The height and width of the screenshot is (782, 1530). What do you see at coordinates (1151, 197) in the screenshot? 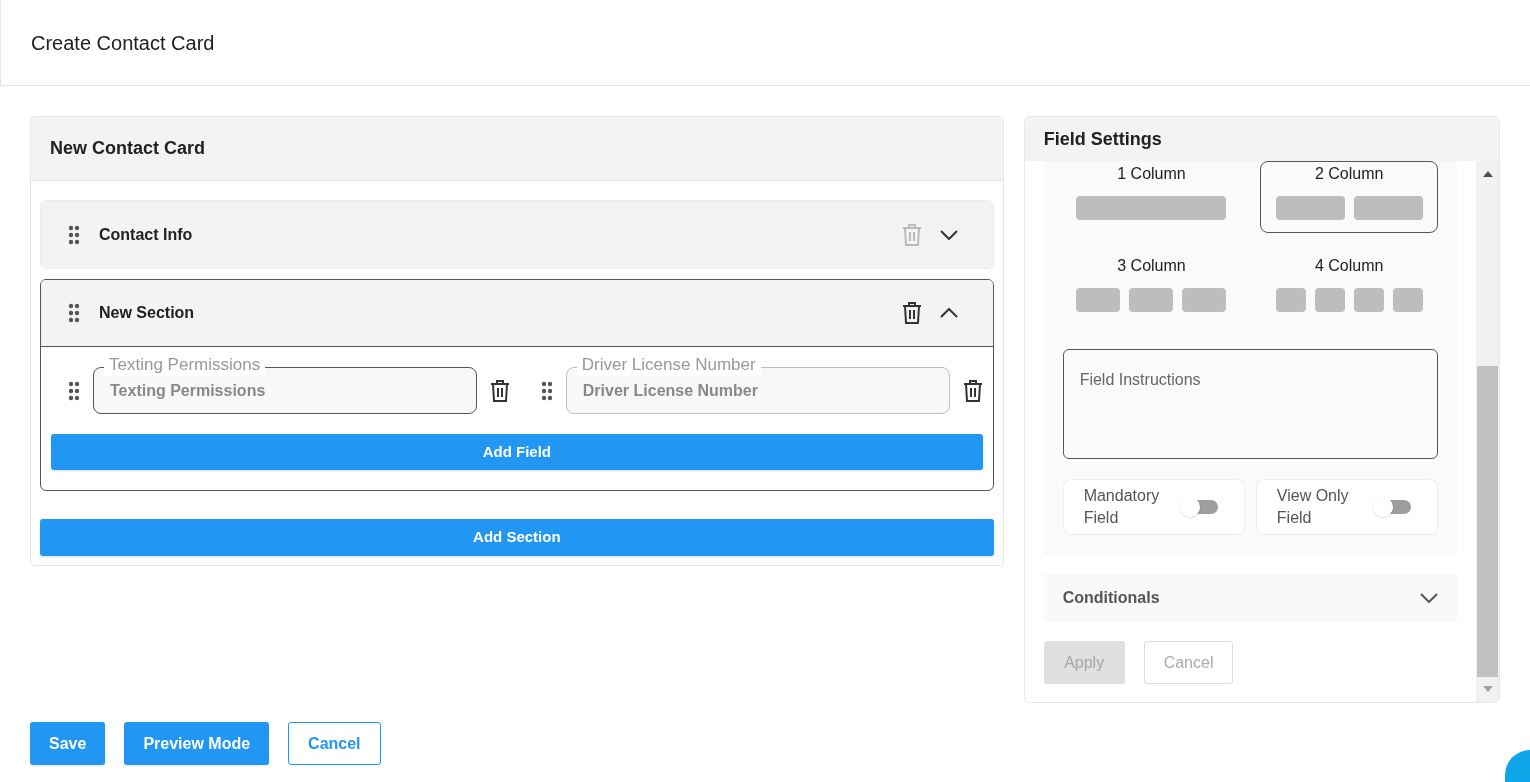
I see `layout-option: 1 Column` at bounding box center [1151, 197].